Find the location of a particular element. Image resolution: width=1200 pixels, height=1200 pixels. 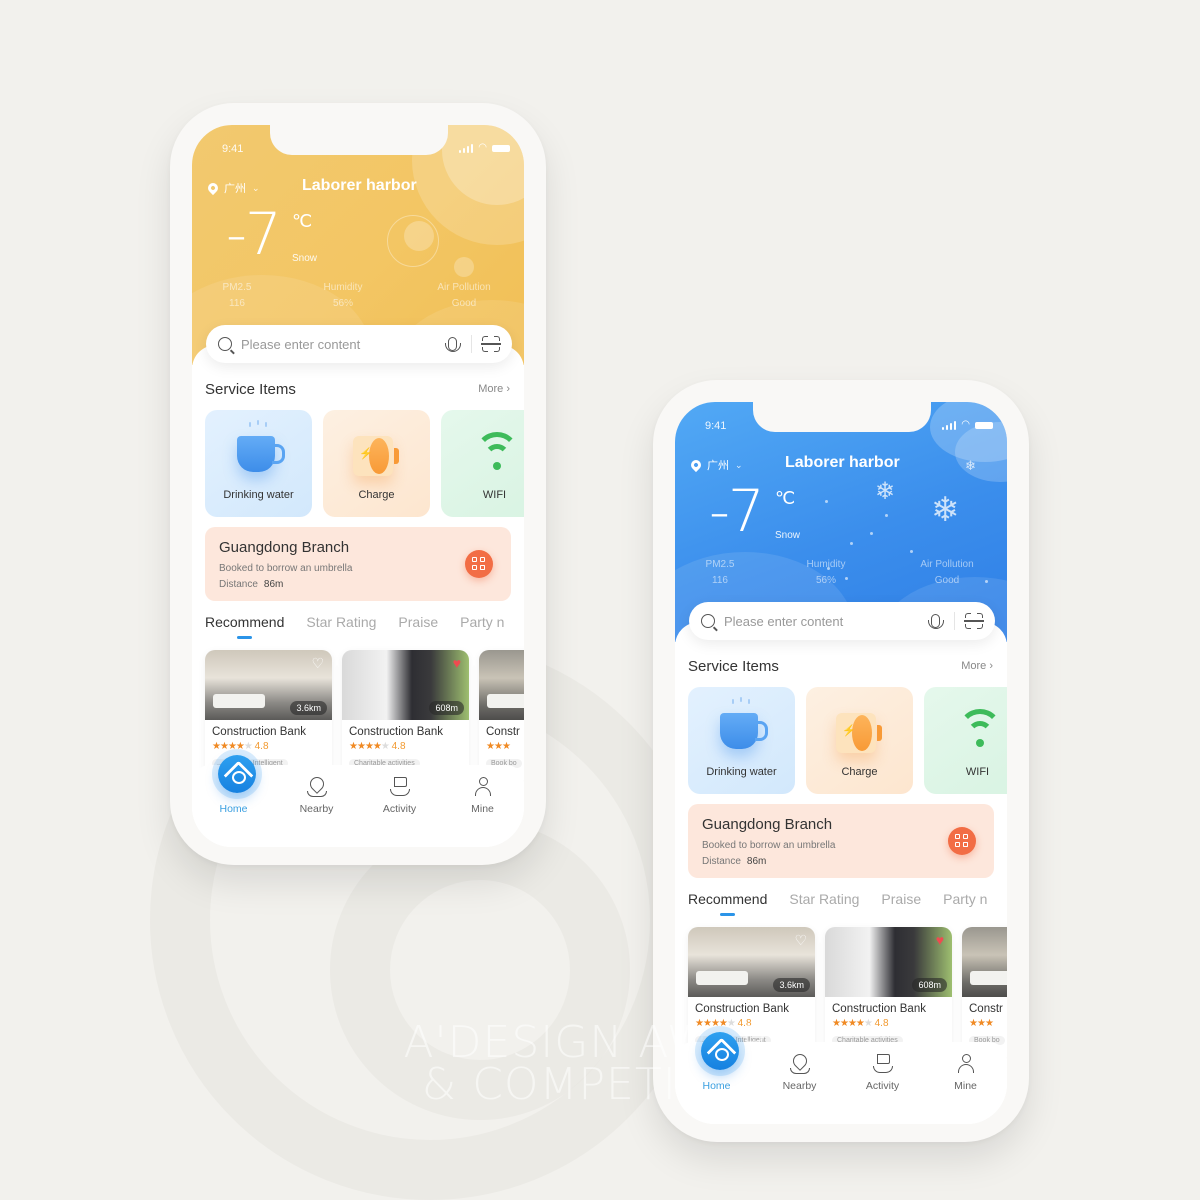

temperature-unit: ℃ is located at coordinates (785, 498).